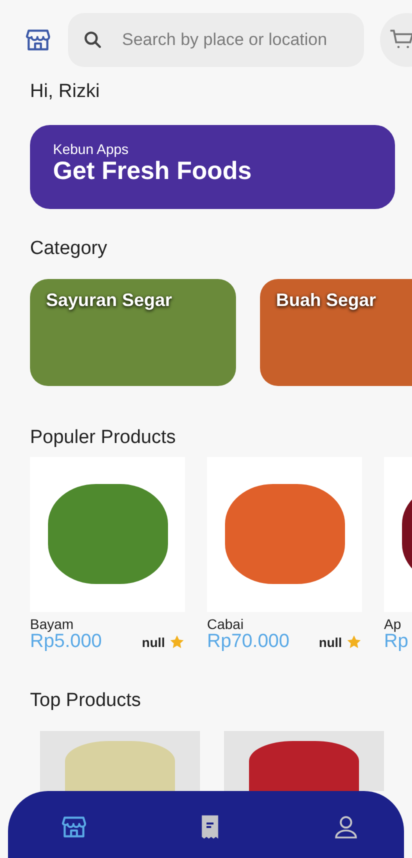 This screenshot has height=858, width=412. Describe the element at coordinates (65, 92) in the screenshot. I see `greeting-text: Hi, Rizki` at that location.